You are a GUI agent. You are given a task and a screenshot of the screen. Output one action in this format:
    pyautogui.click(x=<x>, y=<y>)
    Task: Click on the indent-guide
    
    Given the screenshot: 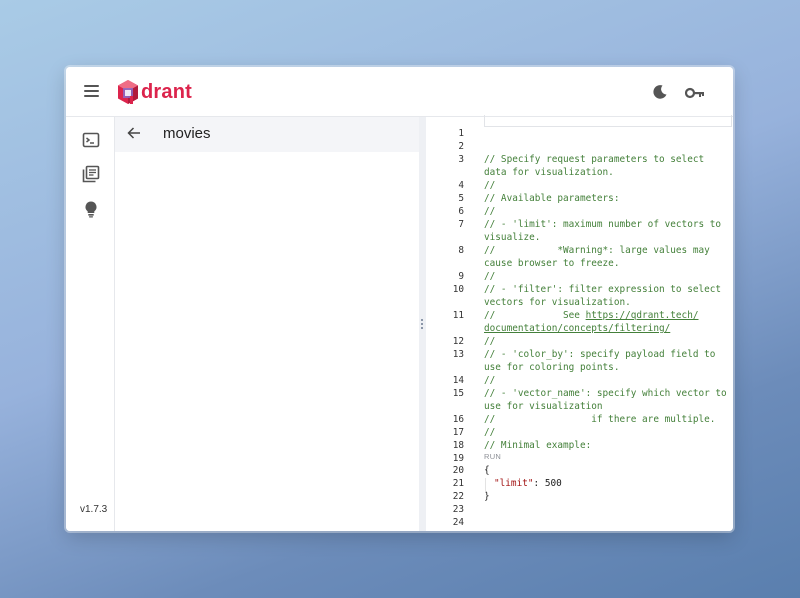 What is the action you would take?
    pyautogui.click(x=485, y=485)
    